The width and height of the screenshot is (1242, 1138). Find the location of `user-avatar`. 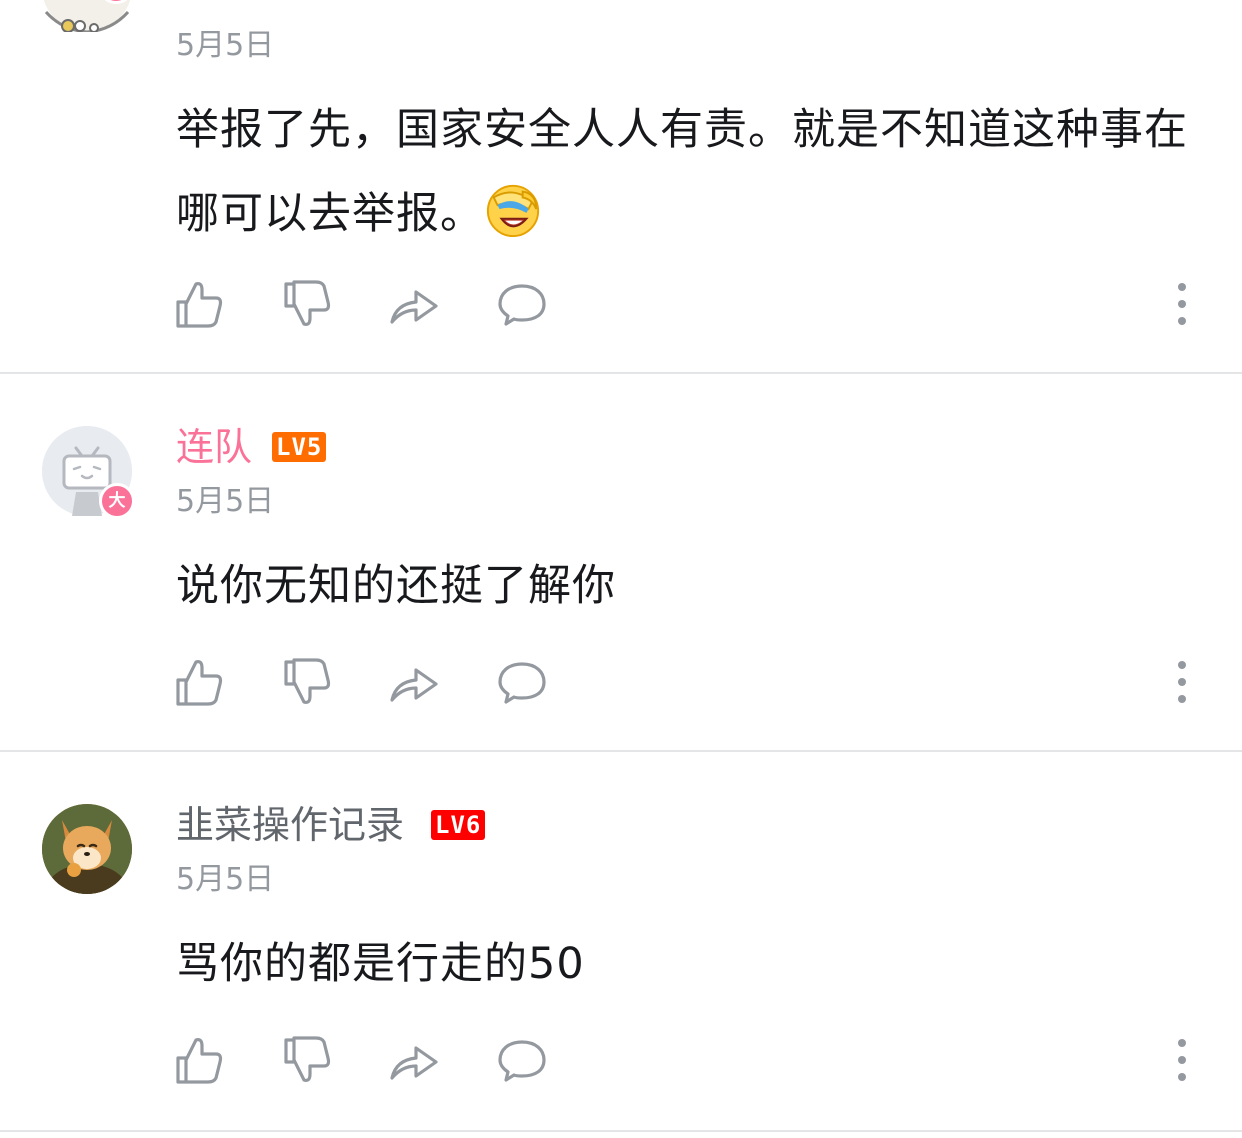

user-avatar is located at coordinates (87, 849).